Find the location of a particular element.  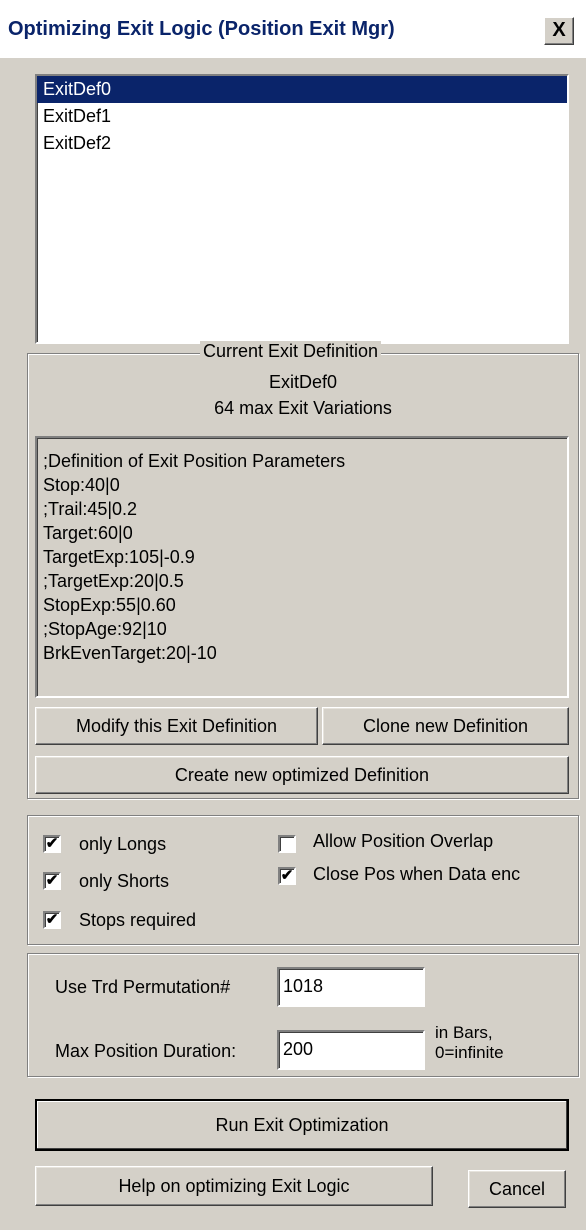

run-exit-optimization-button: Run Exit Optimization is located at coordinates (302, 1125).